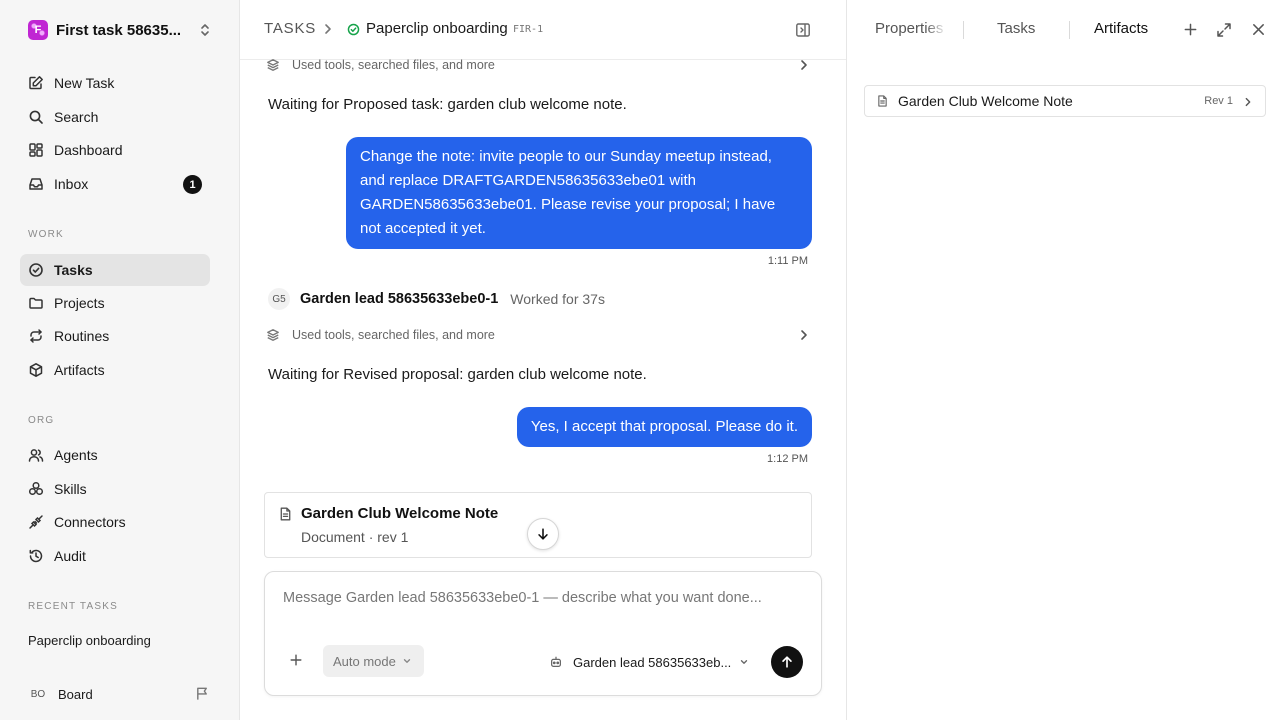  Describe the element at coordinates (1063, 30) in the screenshot. I see `panel-tabs: Properties Tasks Artifacts` at that location.